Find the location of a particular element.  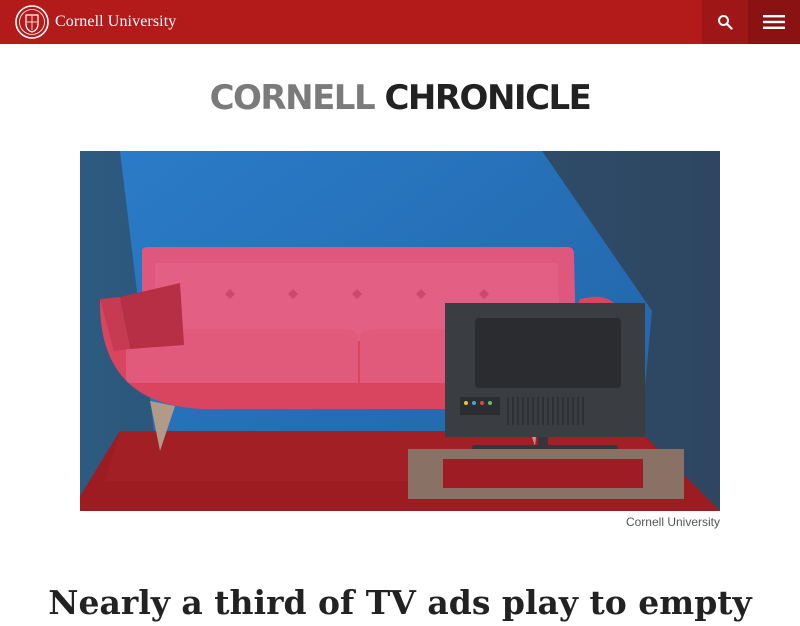

cornell-home-link: Cornell University is located at coordinates (95, 22).